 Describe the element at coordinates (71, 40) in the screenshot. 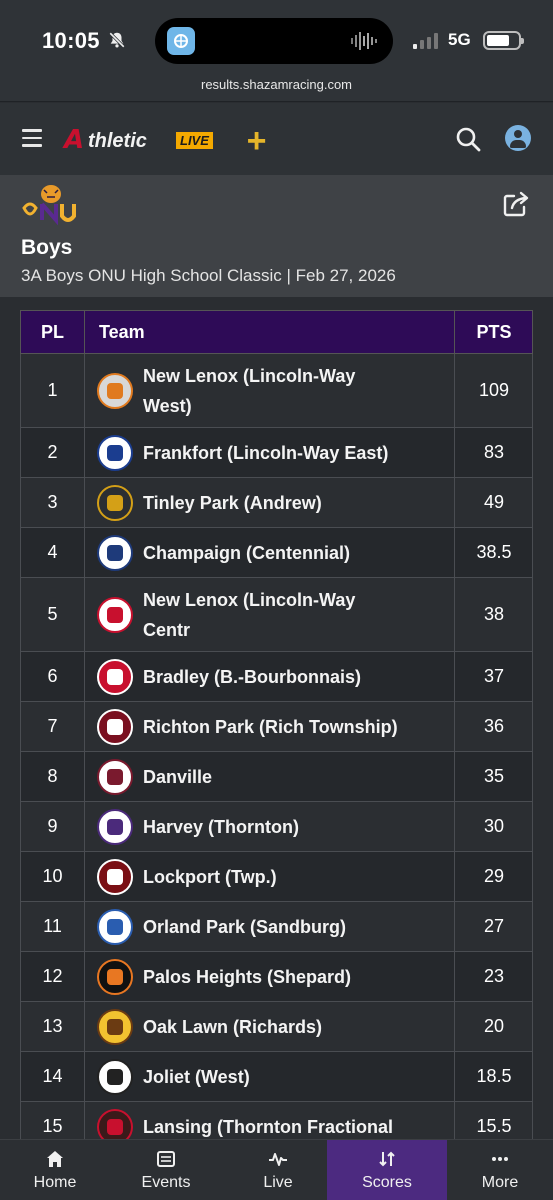

I see `status-time: 10:05` at that location.